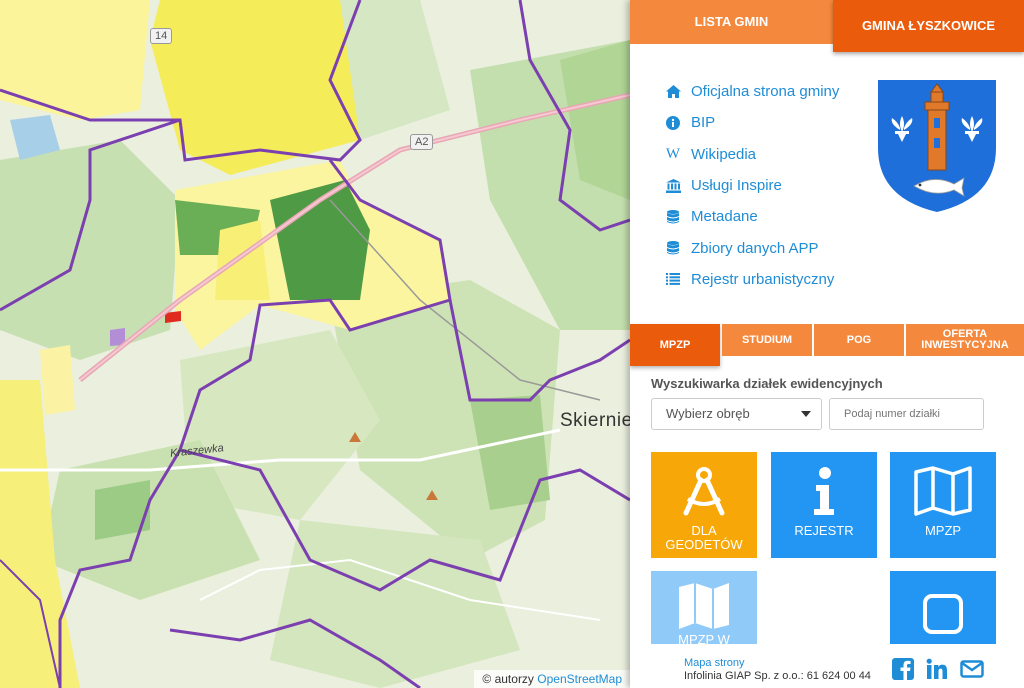 The height and width of the screenshot is (688, 1024). What do you see at coordinates (724, 154) in the screenshot?
I see `link-label: Wikipedia` at bounding box center [724, 154].